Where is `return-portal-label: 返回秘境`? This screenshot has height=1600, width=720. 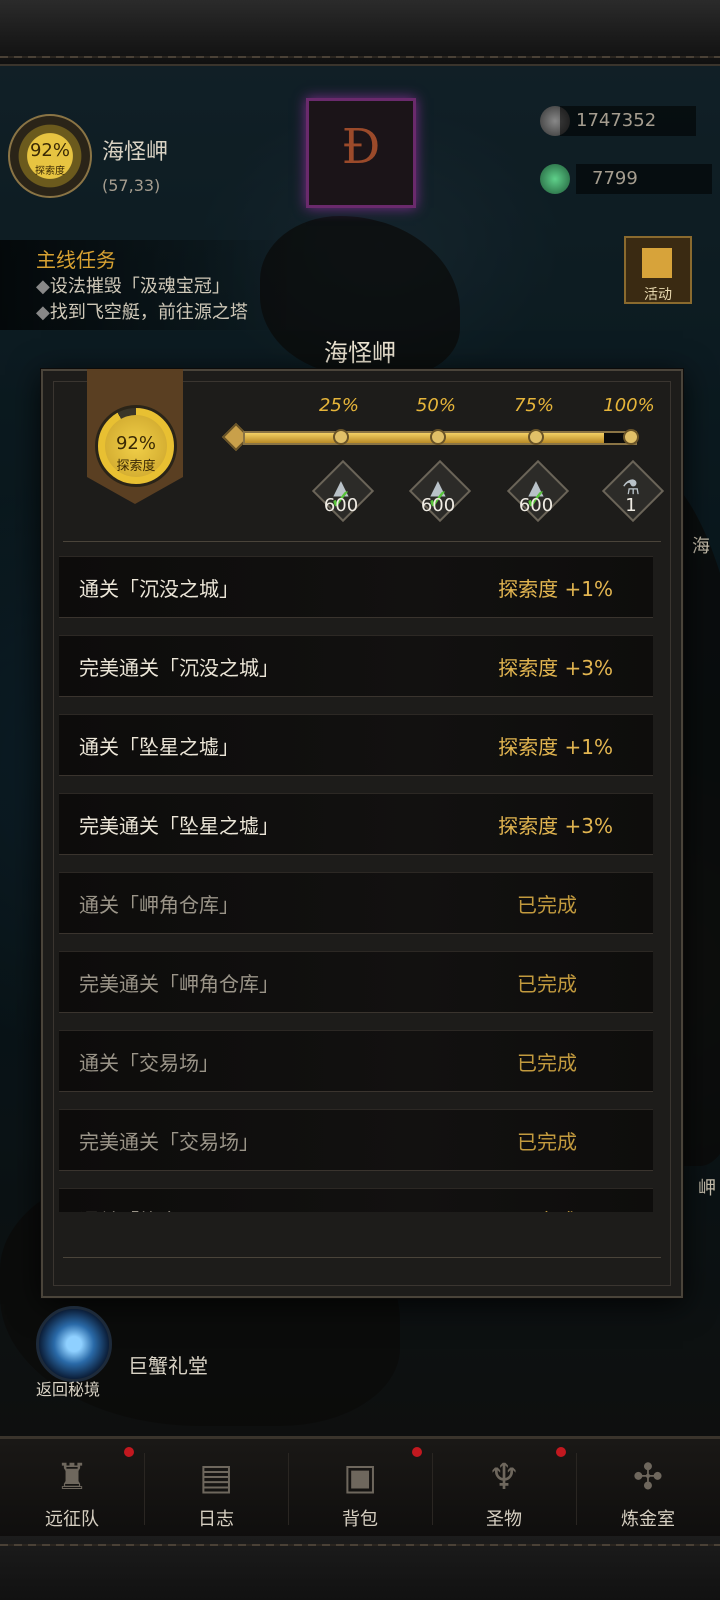
return-portal-label: 返回秘境 is located at coordinates (68, 1388).